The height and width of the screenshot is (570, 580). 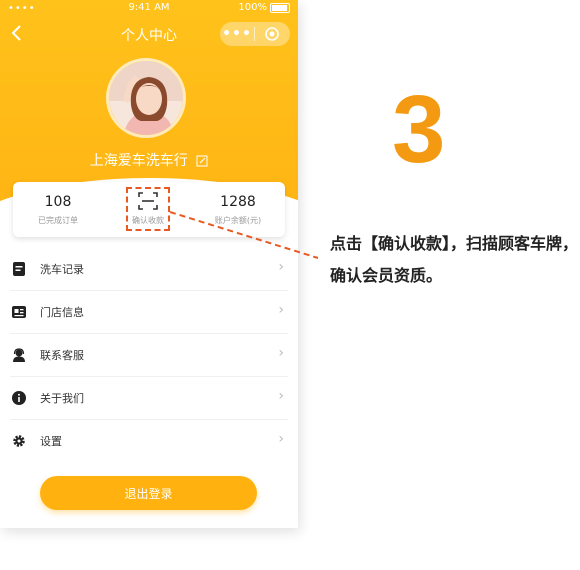 I want to click on step-number: 3, so click(x=419, y=129).